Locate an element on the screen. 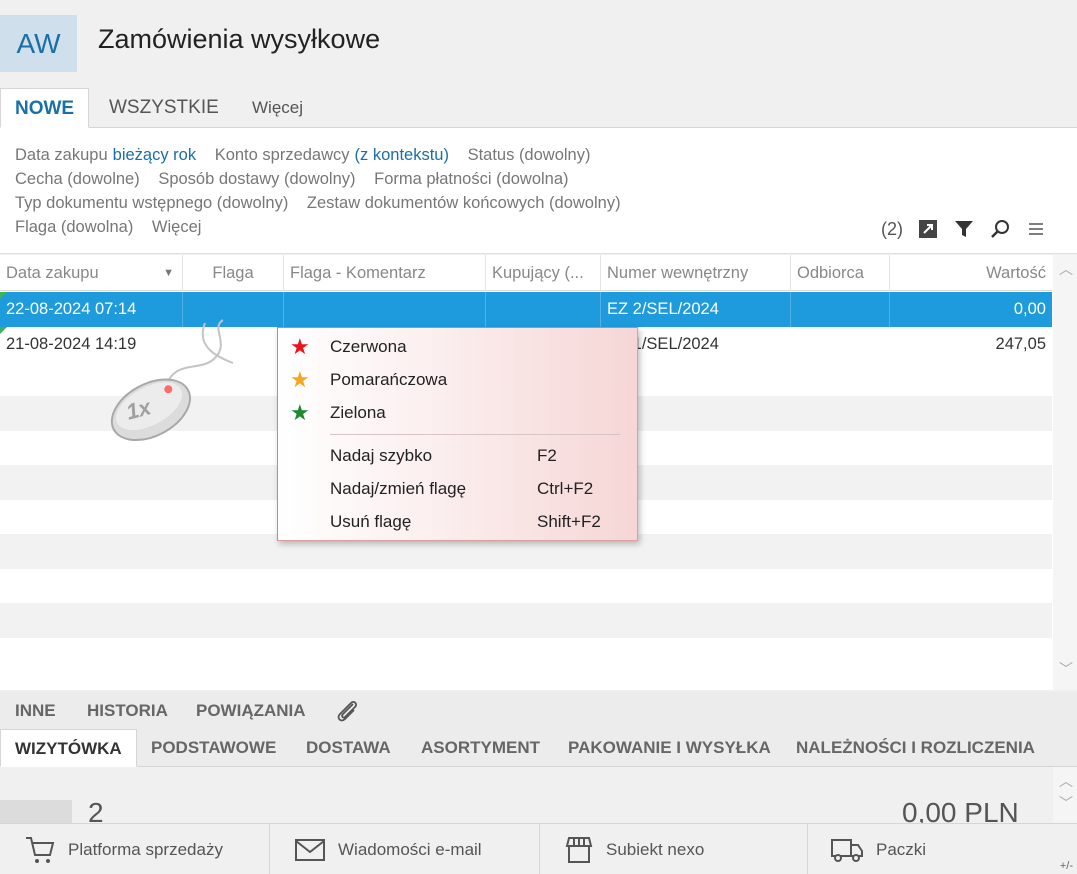  tab-dostawa: DOSTAWA is located at coordinates (348, 748).